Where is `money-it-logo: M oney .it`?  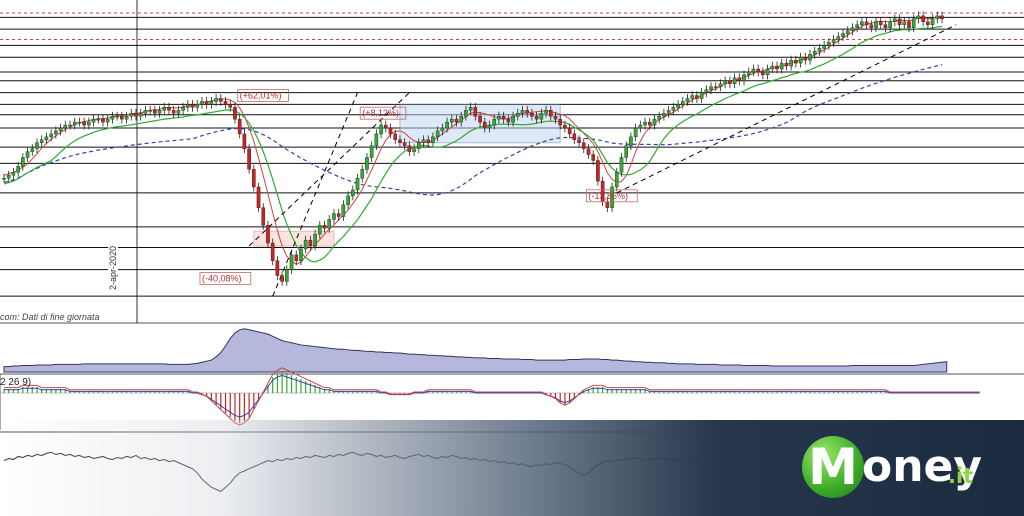 money-it-logo: M oney .it is located at coordinates (891, 469).